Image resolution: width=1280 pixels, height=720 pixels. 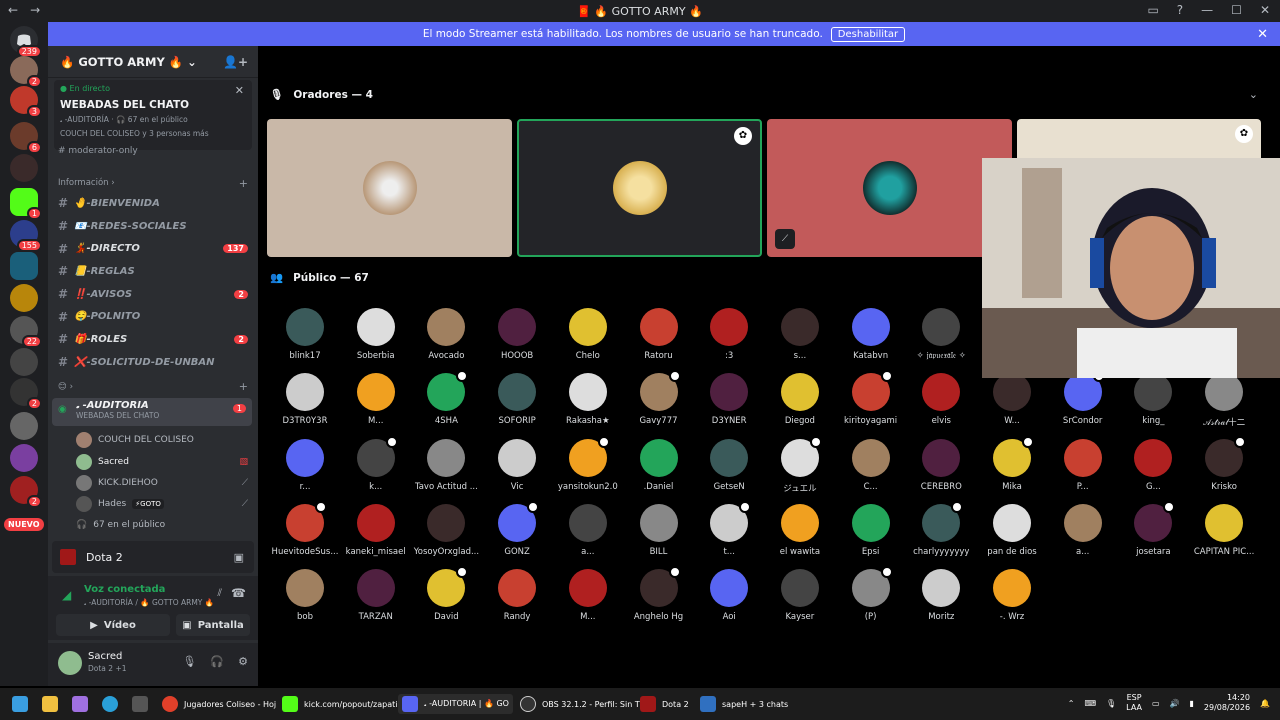 I want to click on server-header: 🔥 GOTTO ARMY 🔥 ⌄ 👤+, so click(x=153, y=62).